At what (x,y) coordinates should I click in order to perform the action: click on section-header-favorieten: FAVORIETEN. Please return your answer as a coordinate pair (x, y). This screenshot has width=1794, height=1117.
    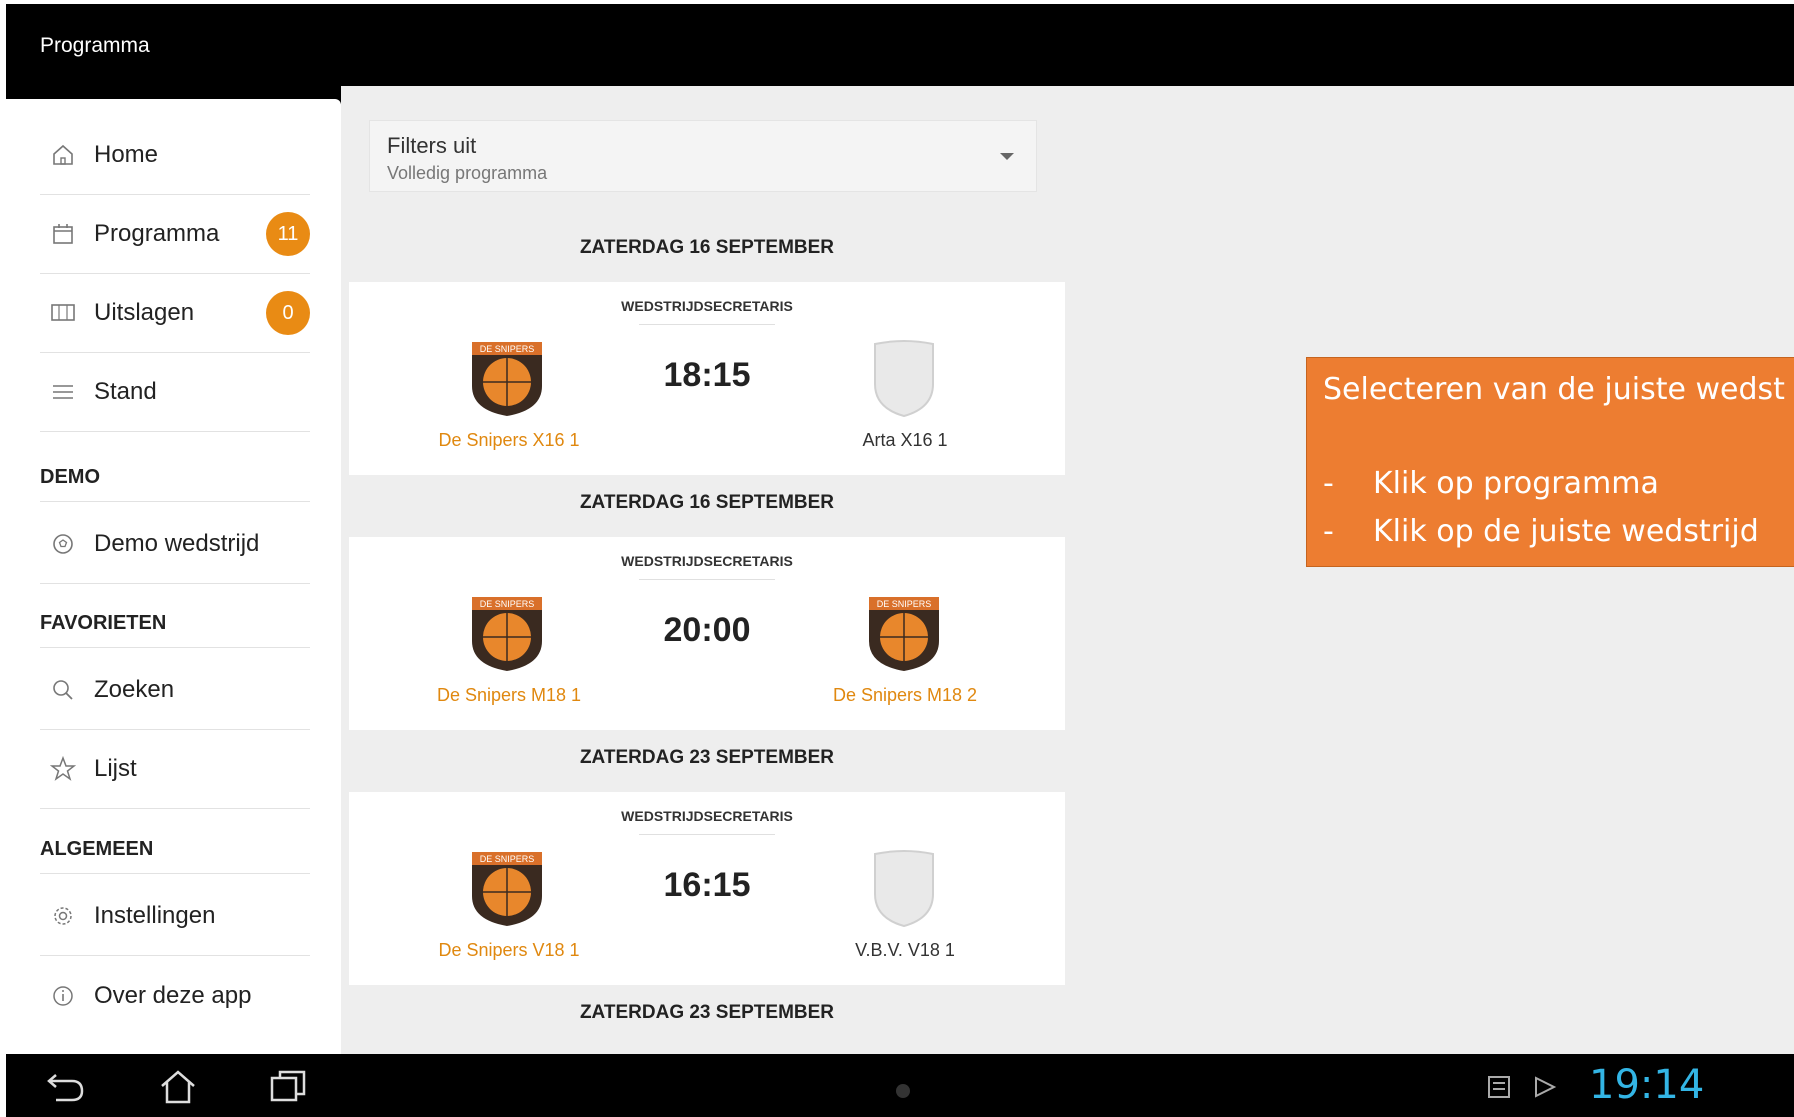
    Looking at the image, I should click on (175, 630).